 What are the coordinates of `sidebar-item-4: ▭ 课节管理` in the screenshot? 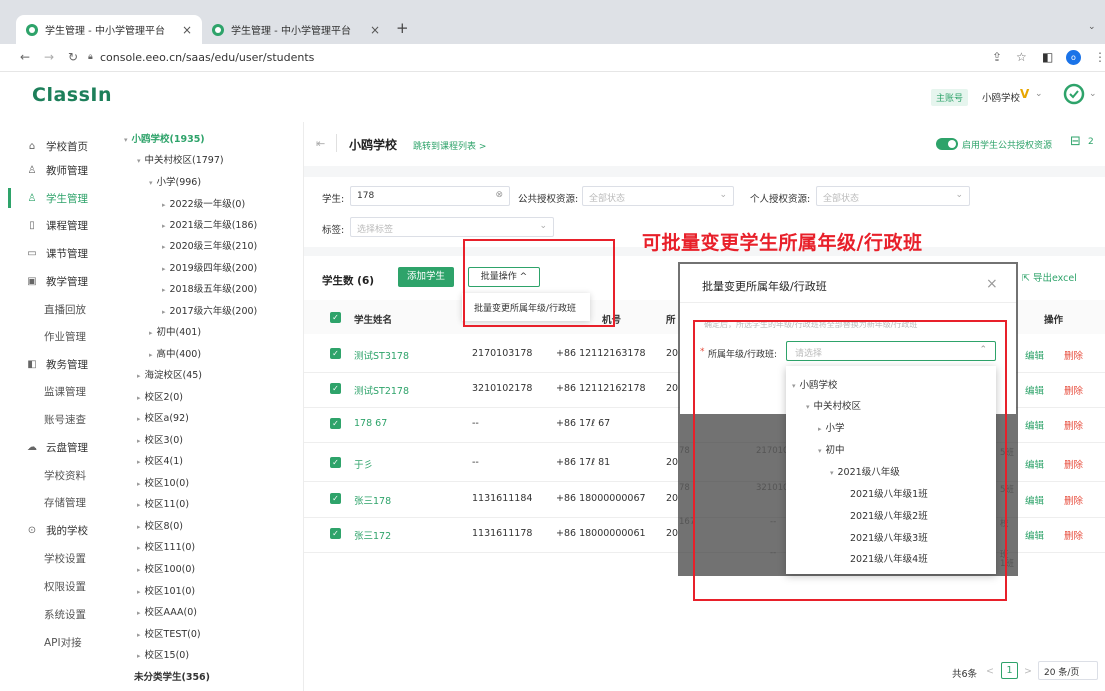 It's located at (57, 253).